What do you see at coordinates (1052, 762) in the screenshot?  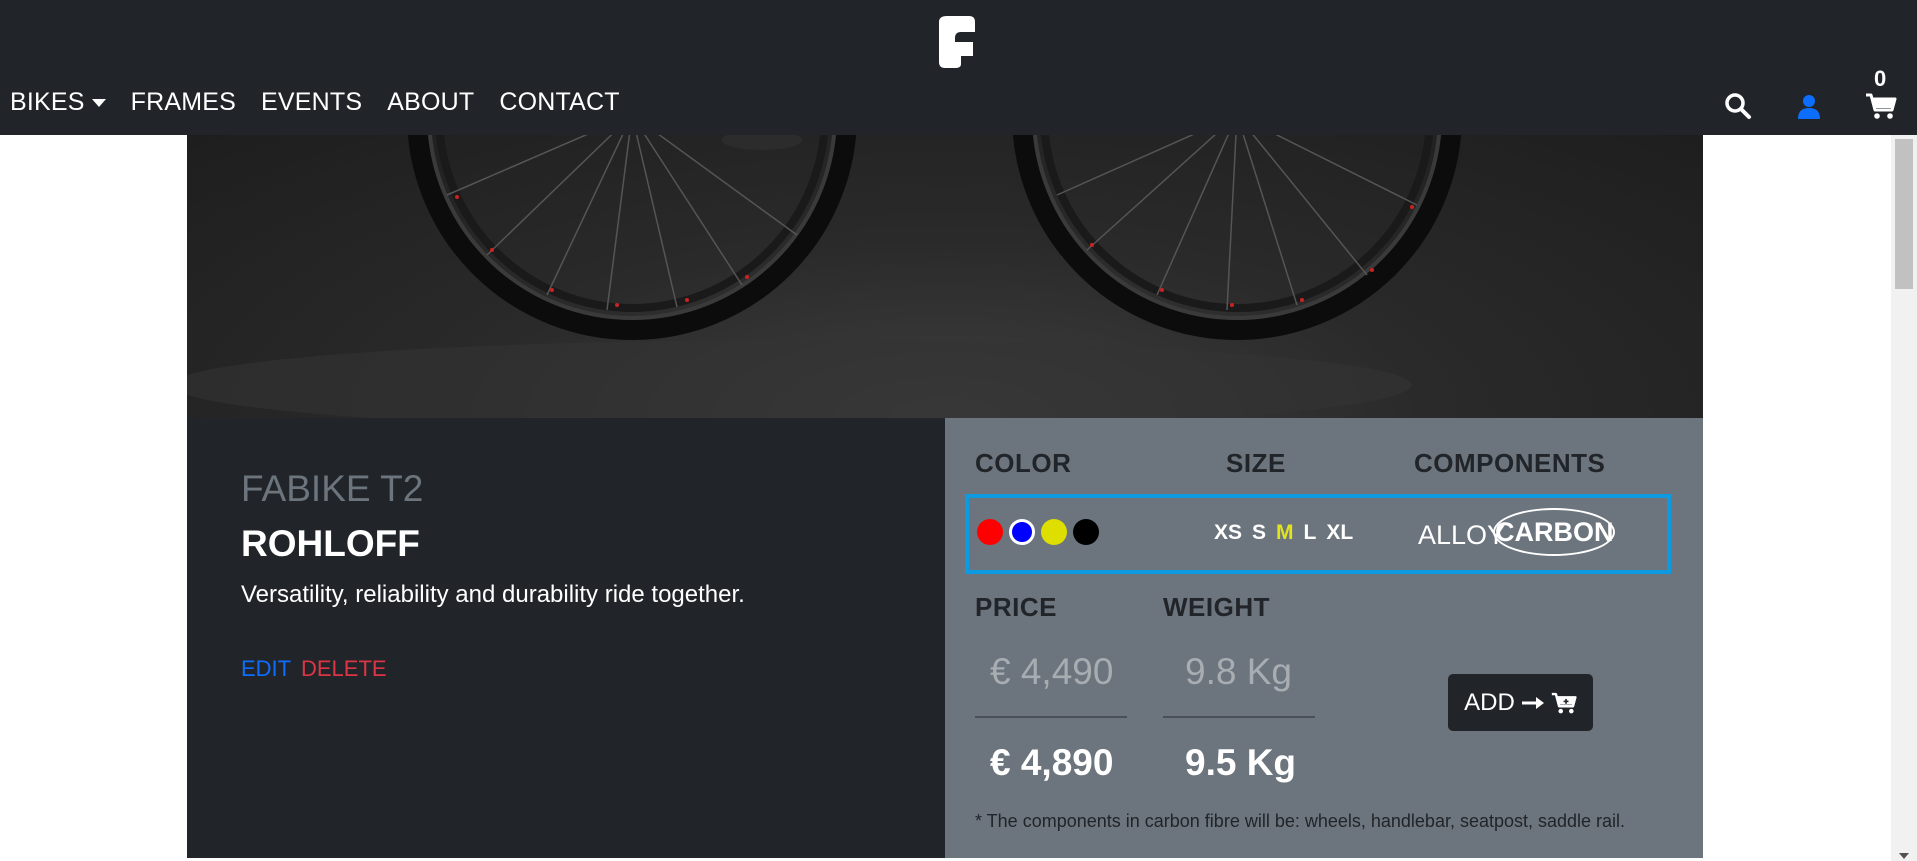 I see `final-price: € 4,890` at bounding box center [1052, 762].